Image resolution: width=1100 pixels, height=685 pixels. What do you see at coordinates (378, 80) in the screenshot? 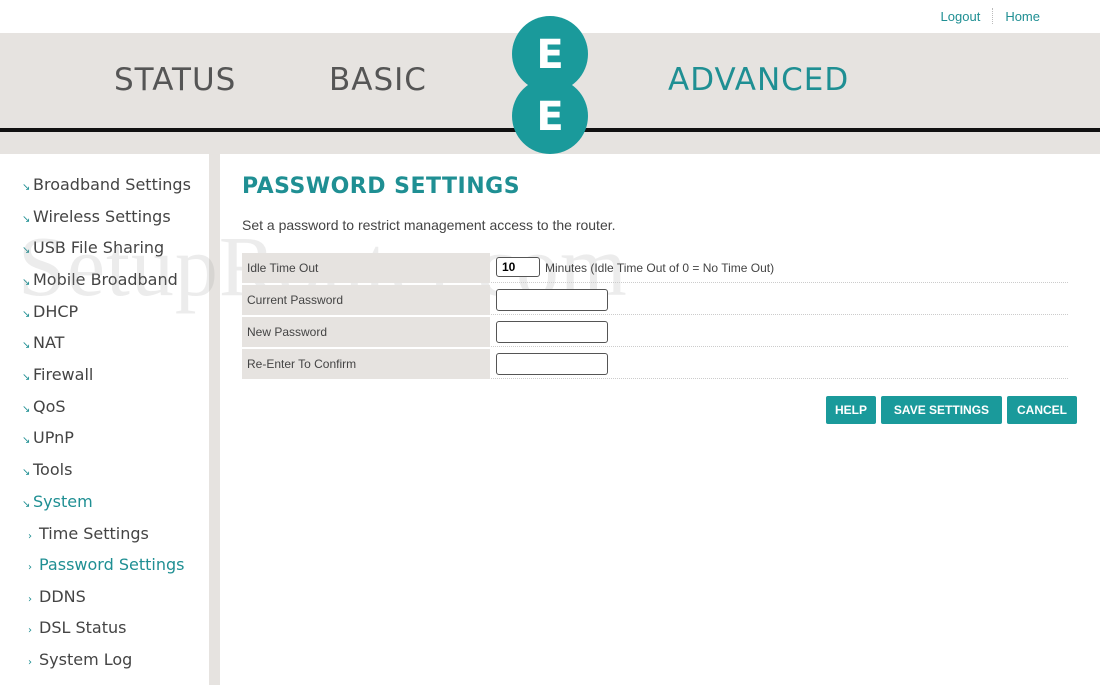
I see `nav-tab-basic: BASIC` at bounding box center [378, 80].